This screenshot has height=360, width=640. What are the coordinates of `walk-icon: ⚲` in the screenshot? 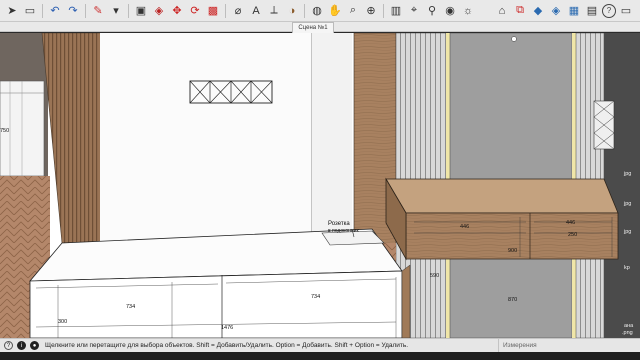 It's located at (432, 11).